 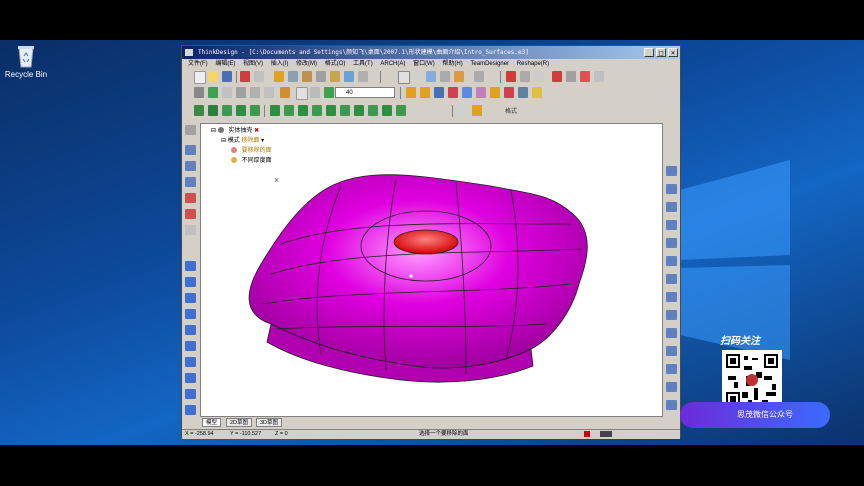 What do you see at coordinates (26, 61) in the screenshot?
I see `recycle-bin: Recycle Bin` at bounding box center [26, 61].